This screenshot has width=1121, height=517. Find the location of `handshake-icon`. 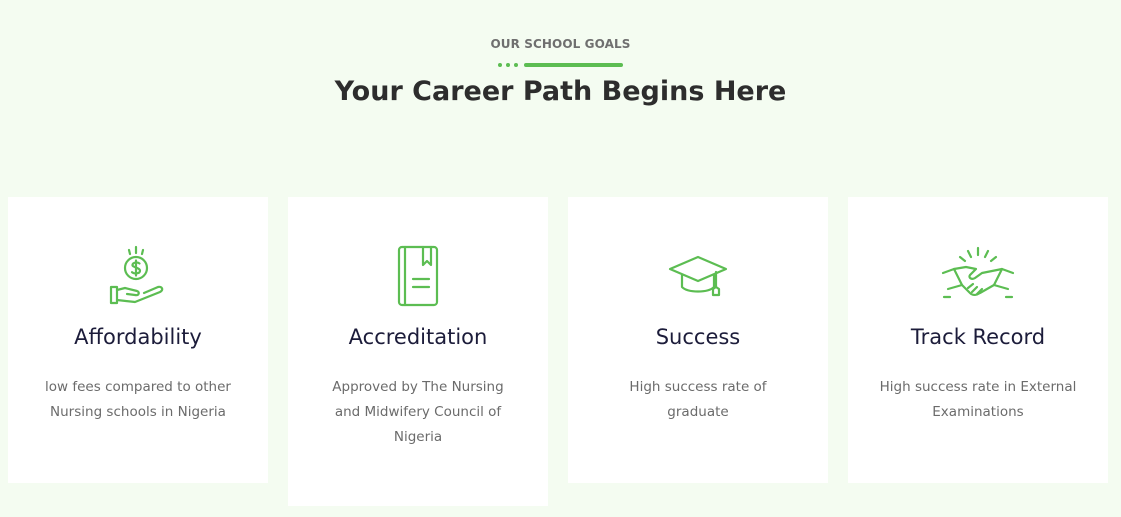

handshake-icon is located at coordinates (978, 277).